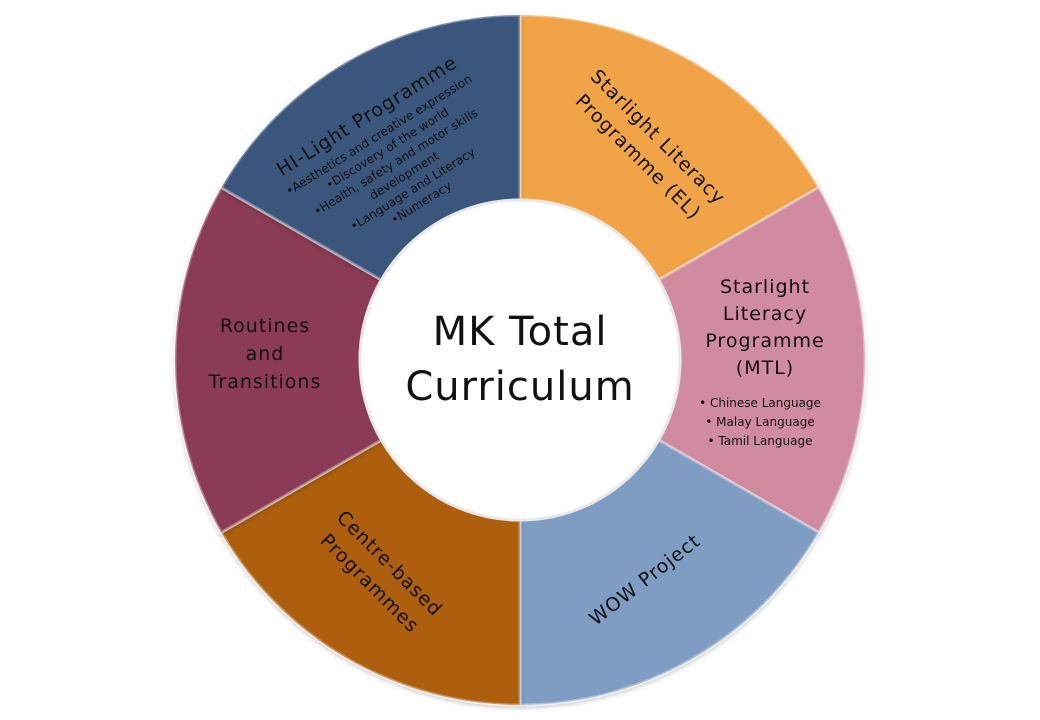 The image size is (1040, 720). I want to click on center-title-line1: MK Total, so click(520, 332).